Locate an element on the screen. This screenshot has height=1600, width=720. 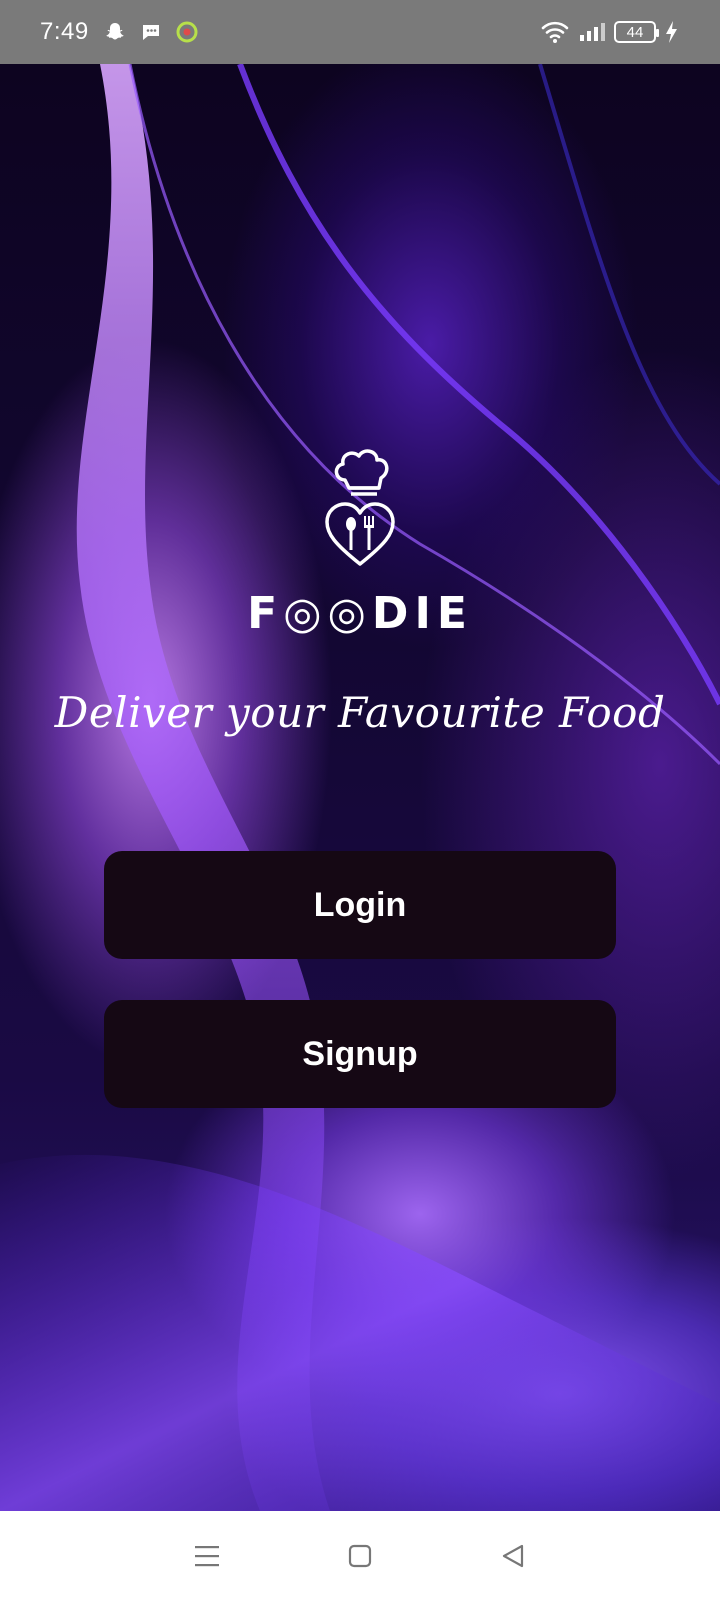
menu-icon is located at coordinates (206, 1555).